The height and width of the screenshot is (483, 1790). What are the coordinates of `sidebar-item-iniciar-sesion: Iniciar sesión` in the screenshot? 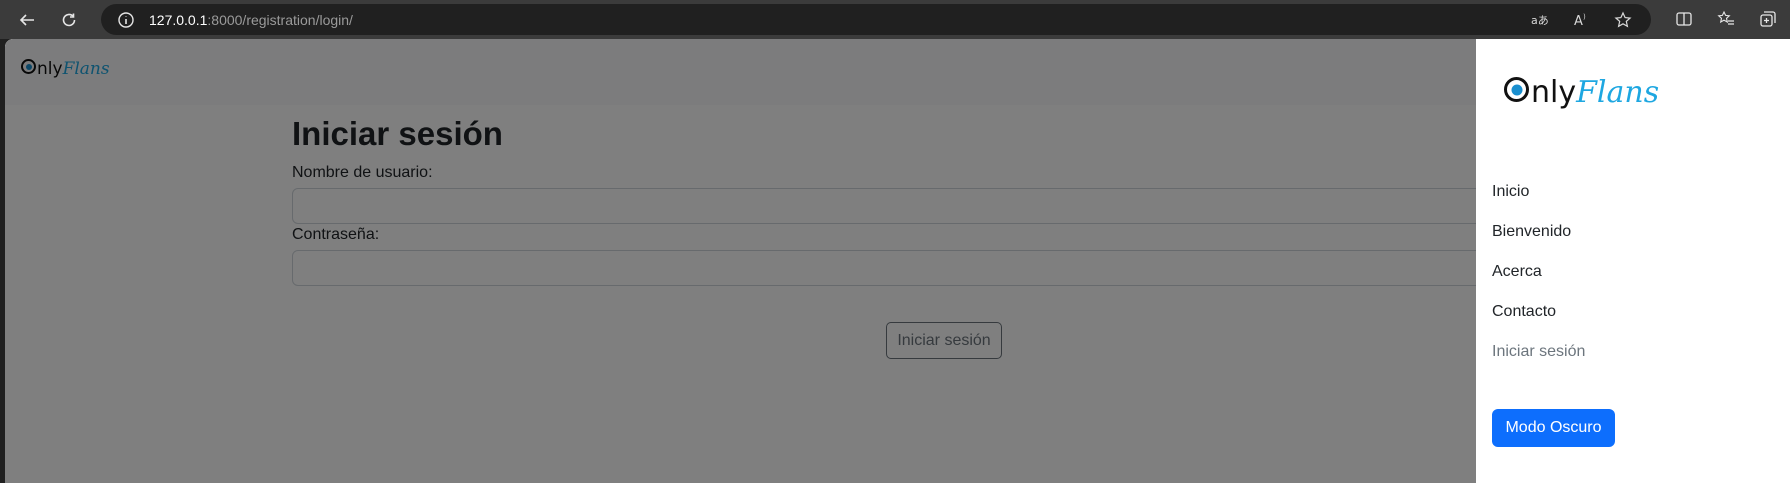 It's located at (1538, 352).